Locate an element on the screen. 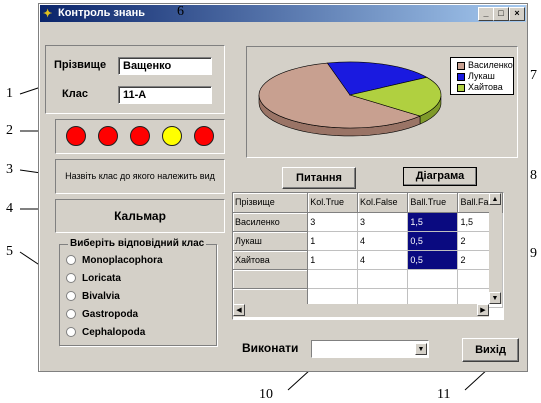 The width and height of the screenshot is (541, 403). species-label: Кальмар is located at coordinates (140, 216).